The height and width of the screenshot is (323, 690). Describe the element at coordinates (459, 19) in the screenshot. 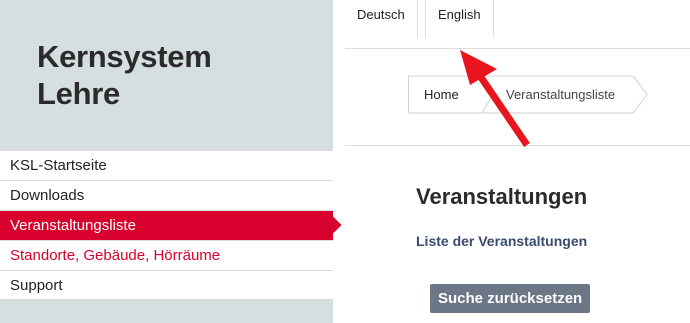

I see `language-english: English` at that location.